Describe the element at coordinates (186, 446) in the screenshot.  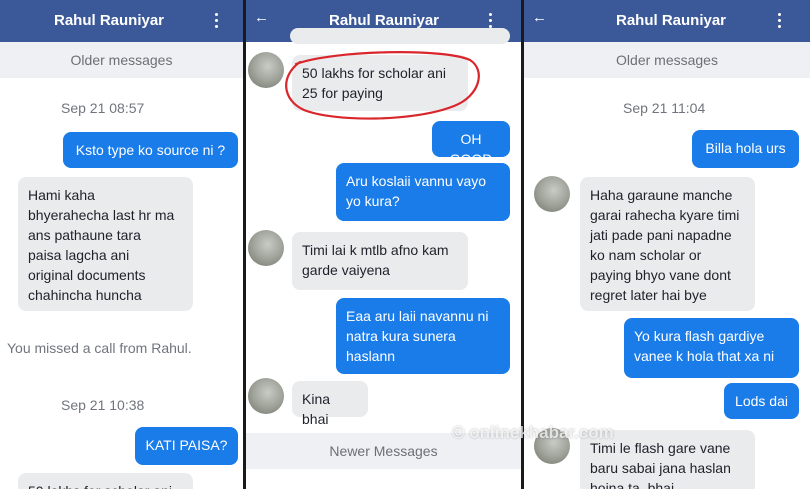
I see `message-outgoing: KATI PAISA?` at that location.